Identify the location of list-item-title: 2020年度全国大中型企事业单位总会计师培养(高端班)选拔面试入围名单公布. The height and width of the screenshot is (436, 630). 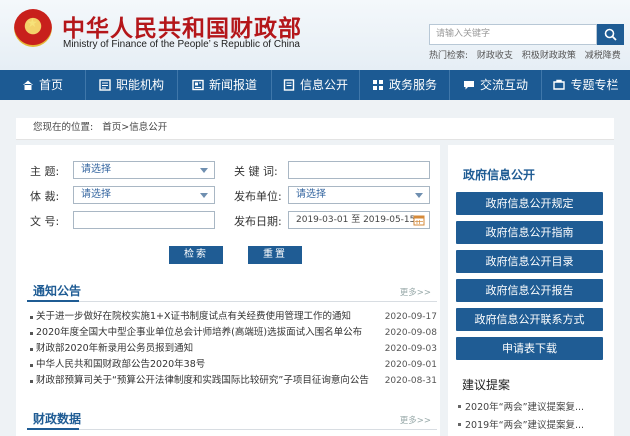
(206, 333).